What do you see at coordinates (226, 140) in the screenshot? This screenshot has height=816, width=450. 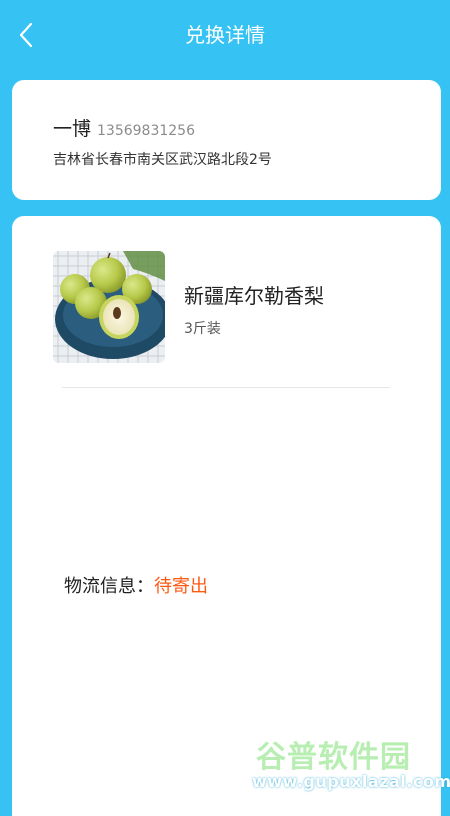 I see `address-card: 一博 13569831256 吉林省长春市南关区武汉路北段2号` at bounding box center [226, 140].